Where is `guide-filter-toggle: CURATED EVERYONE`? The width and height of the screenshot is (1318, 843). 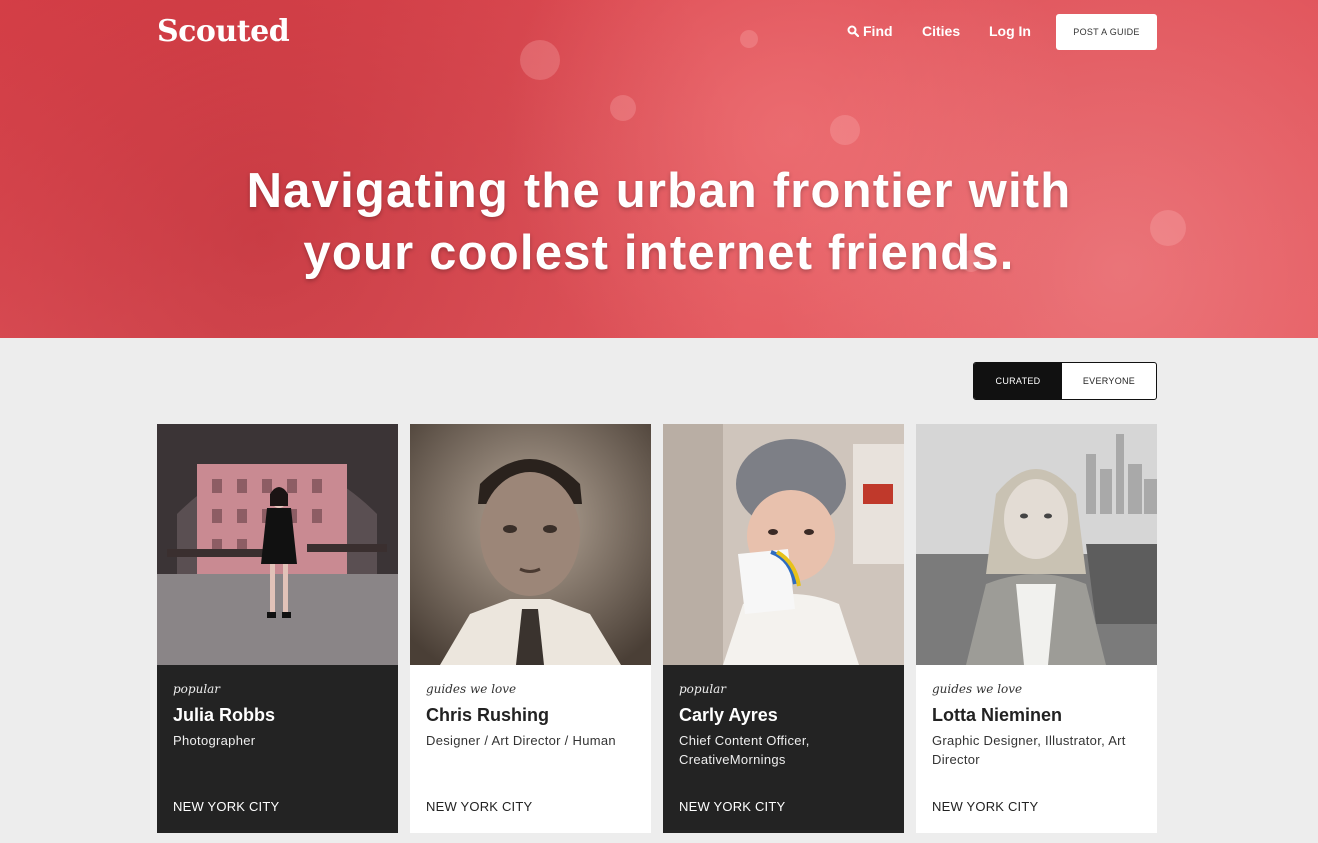
guide-filter-toggle: CURATED EVERYONE is located at coordinates (1065, 381).